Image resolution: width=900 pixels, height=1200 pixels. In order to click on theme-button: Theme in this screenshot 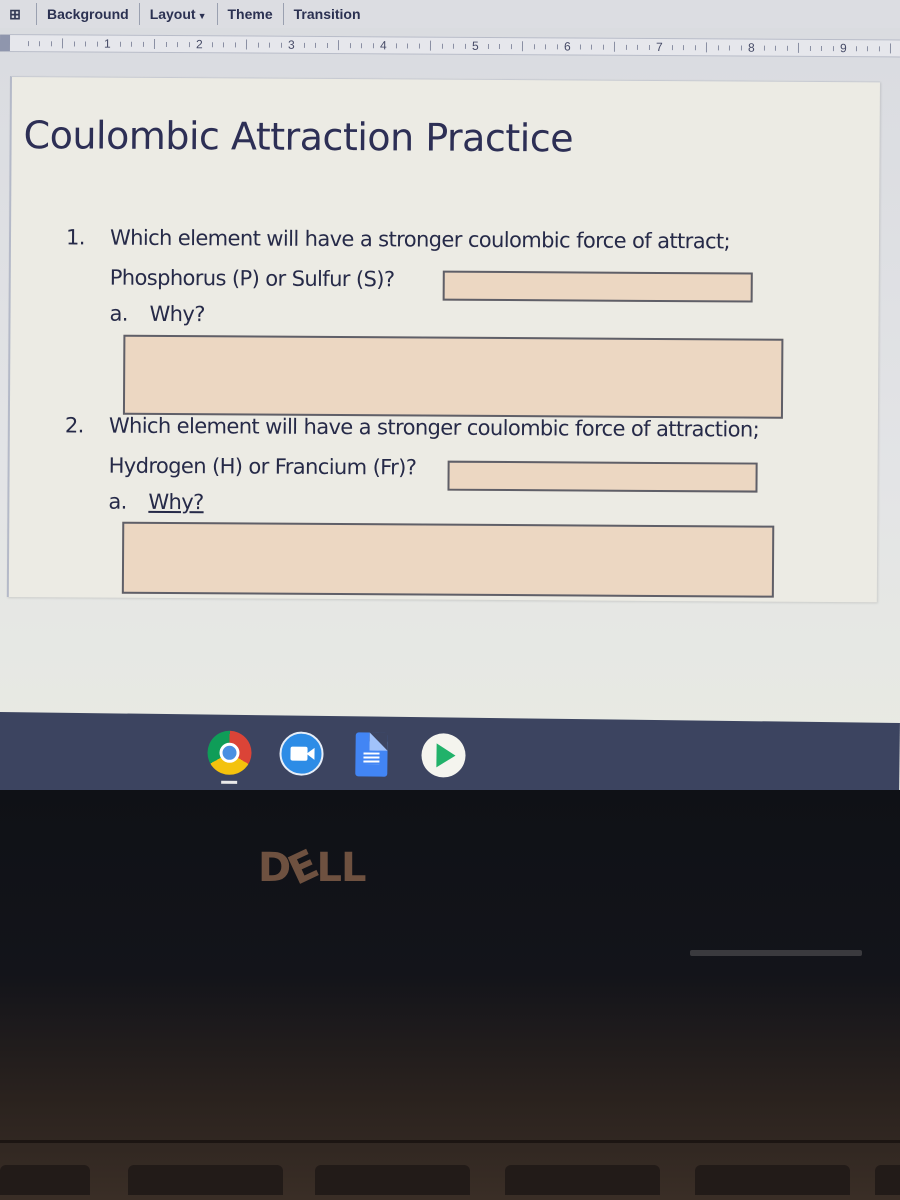, I will do `click(250, 14)`.